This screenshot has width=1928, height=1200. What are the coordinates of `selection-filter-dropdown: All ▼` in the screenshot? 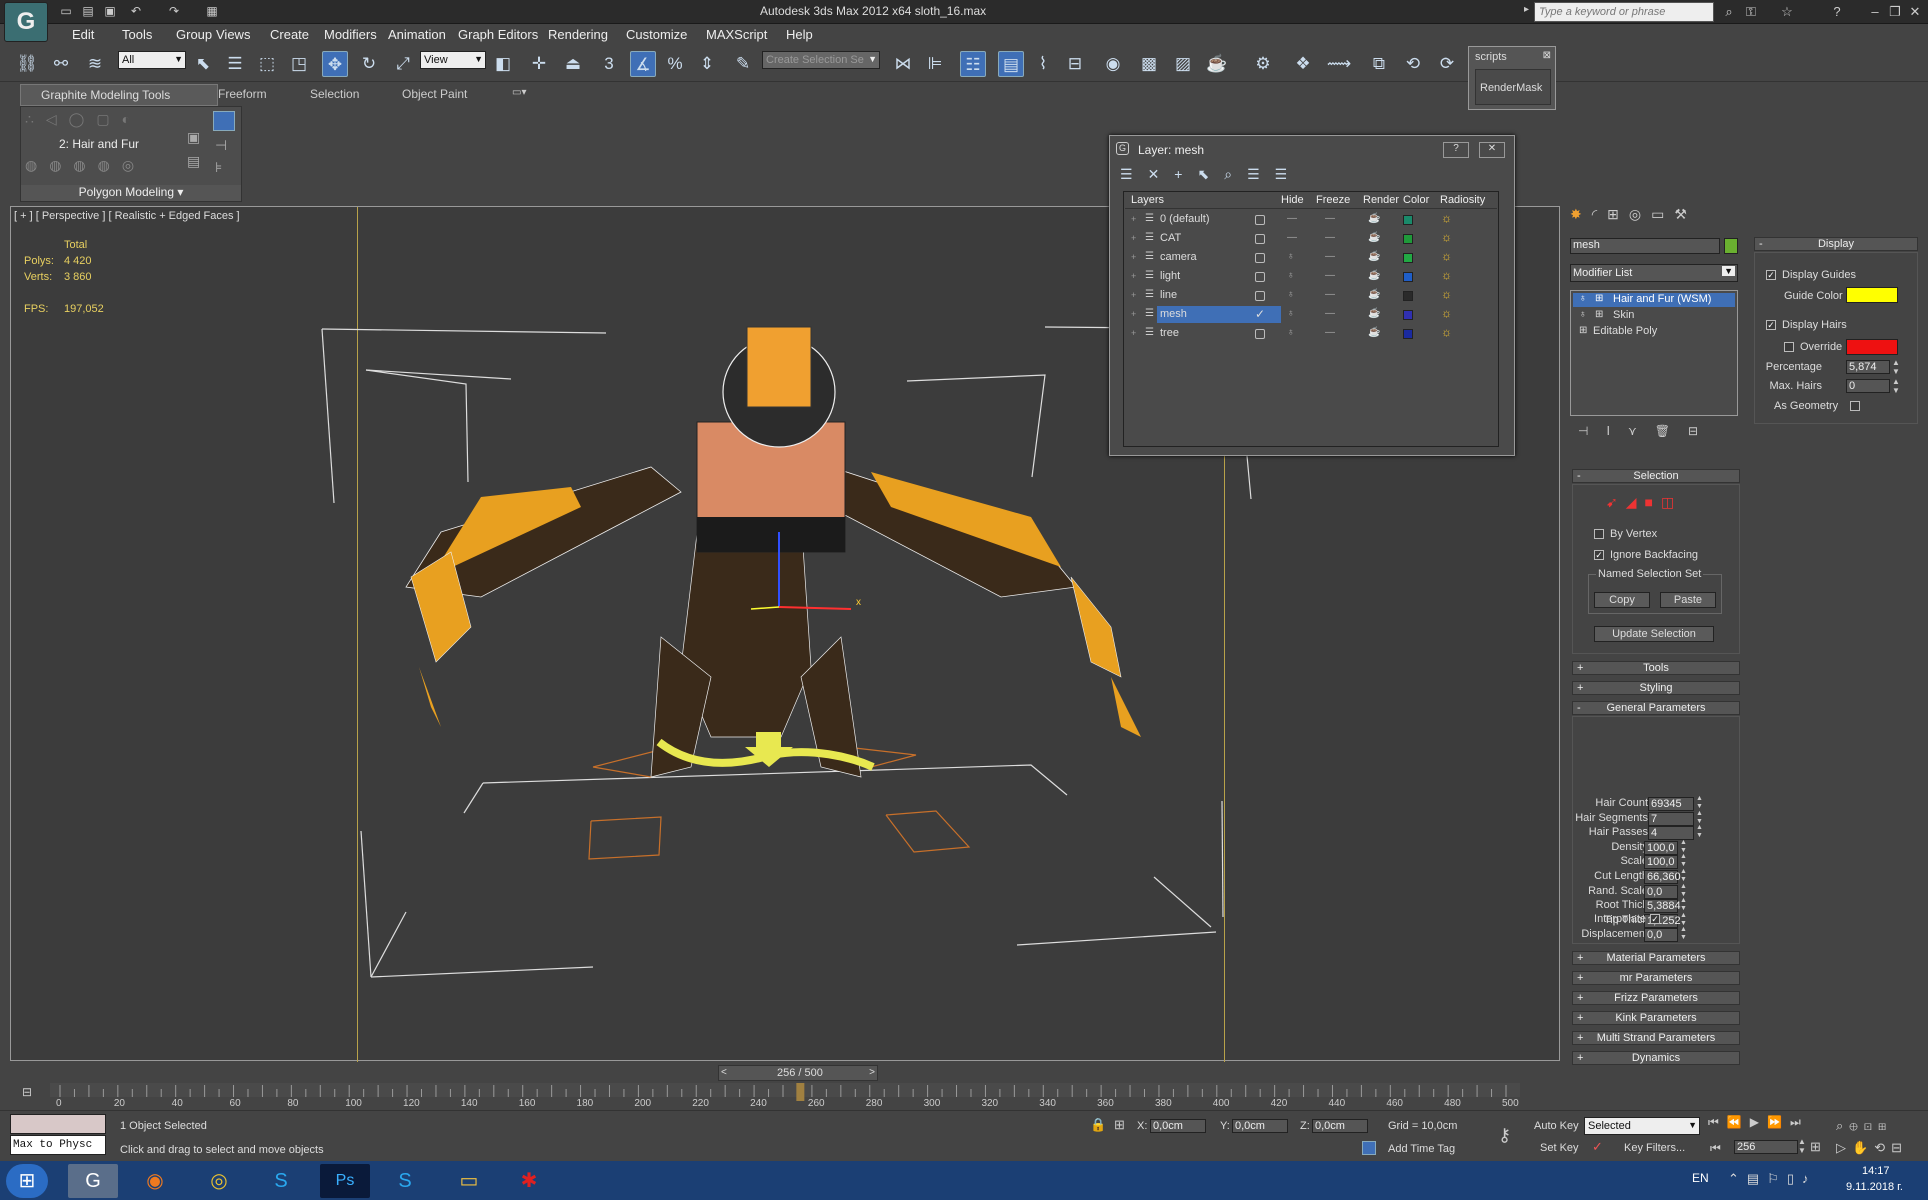 It's located at (152, 60).